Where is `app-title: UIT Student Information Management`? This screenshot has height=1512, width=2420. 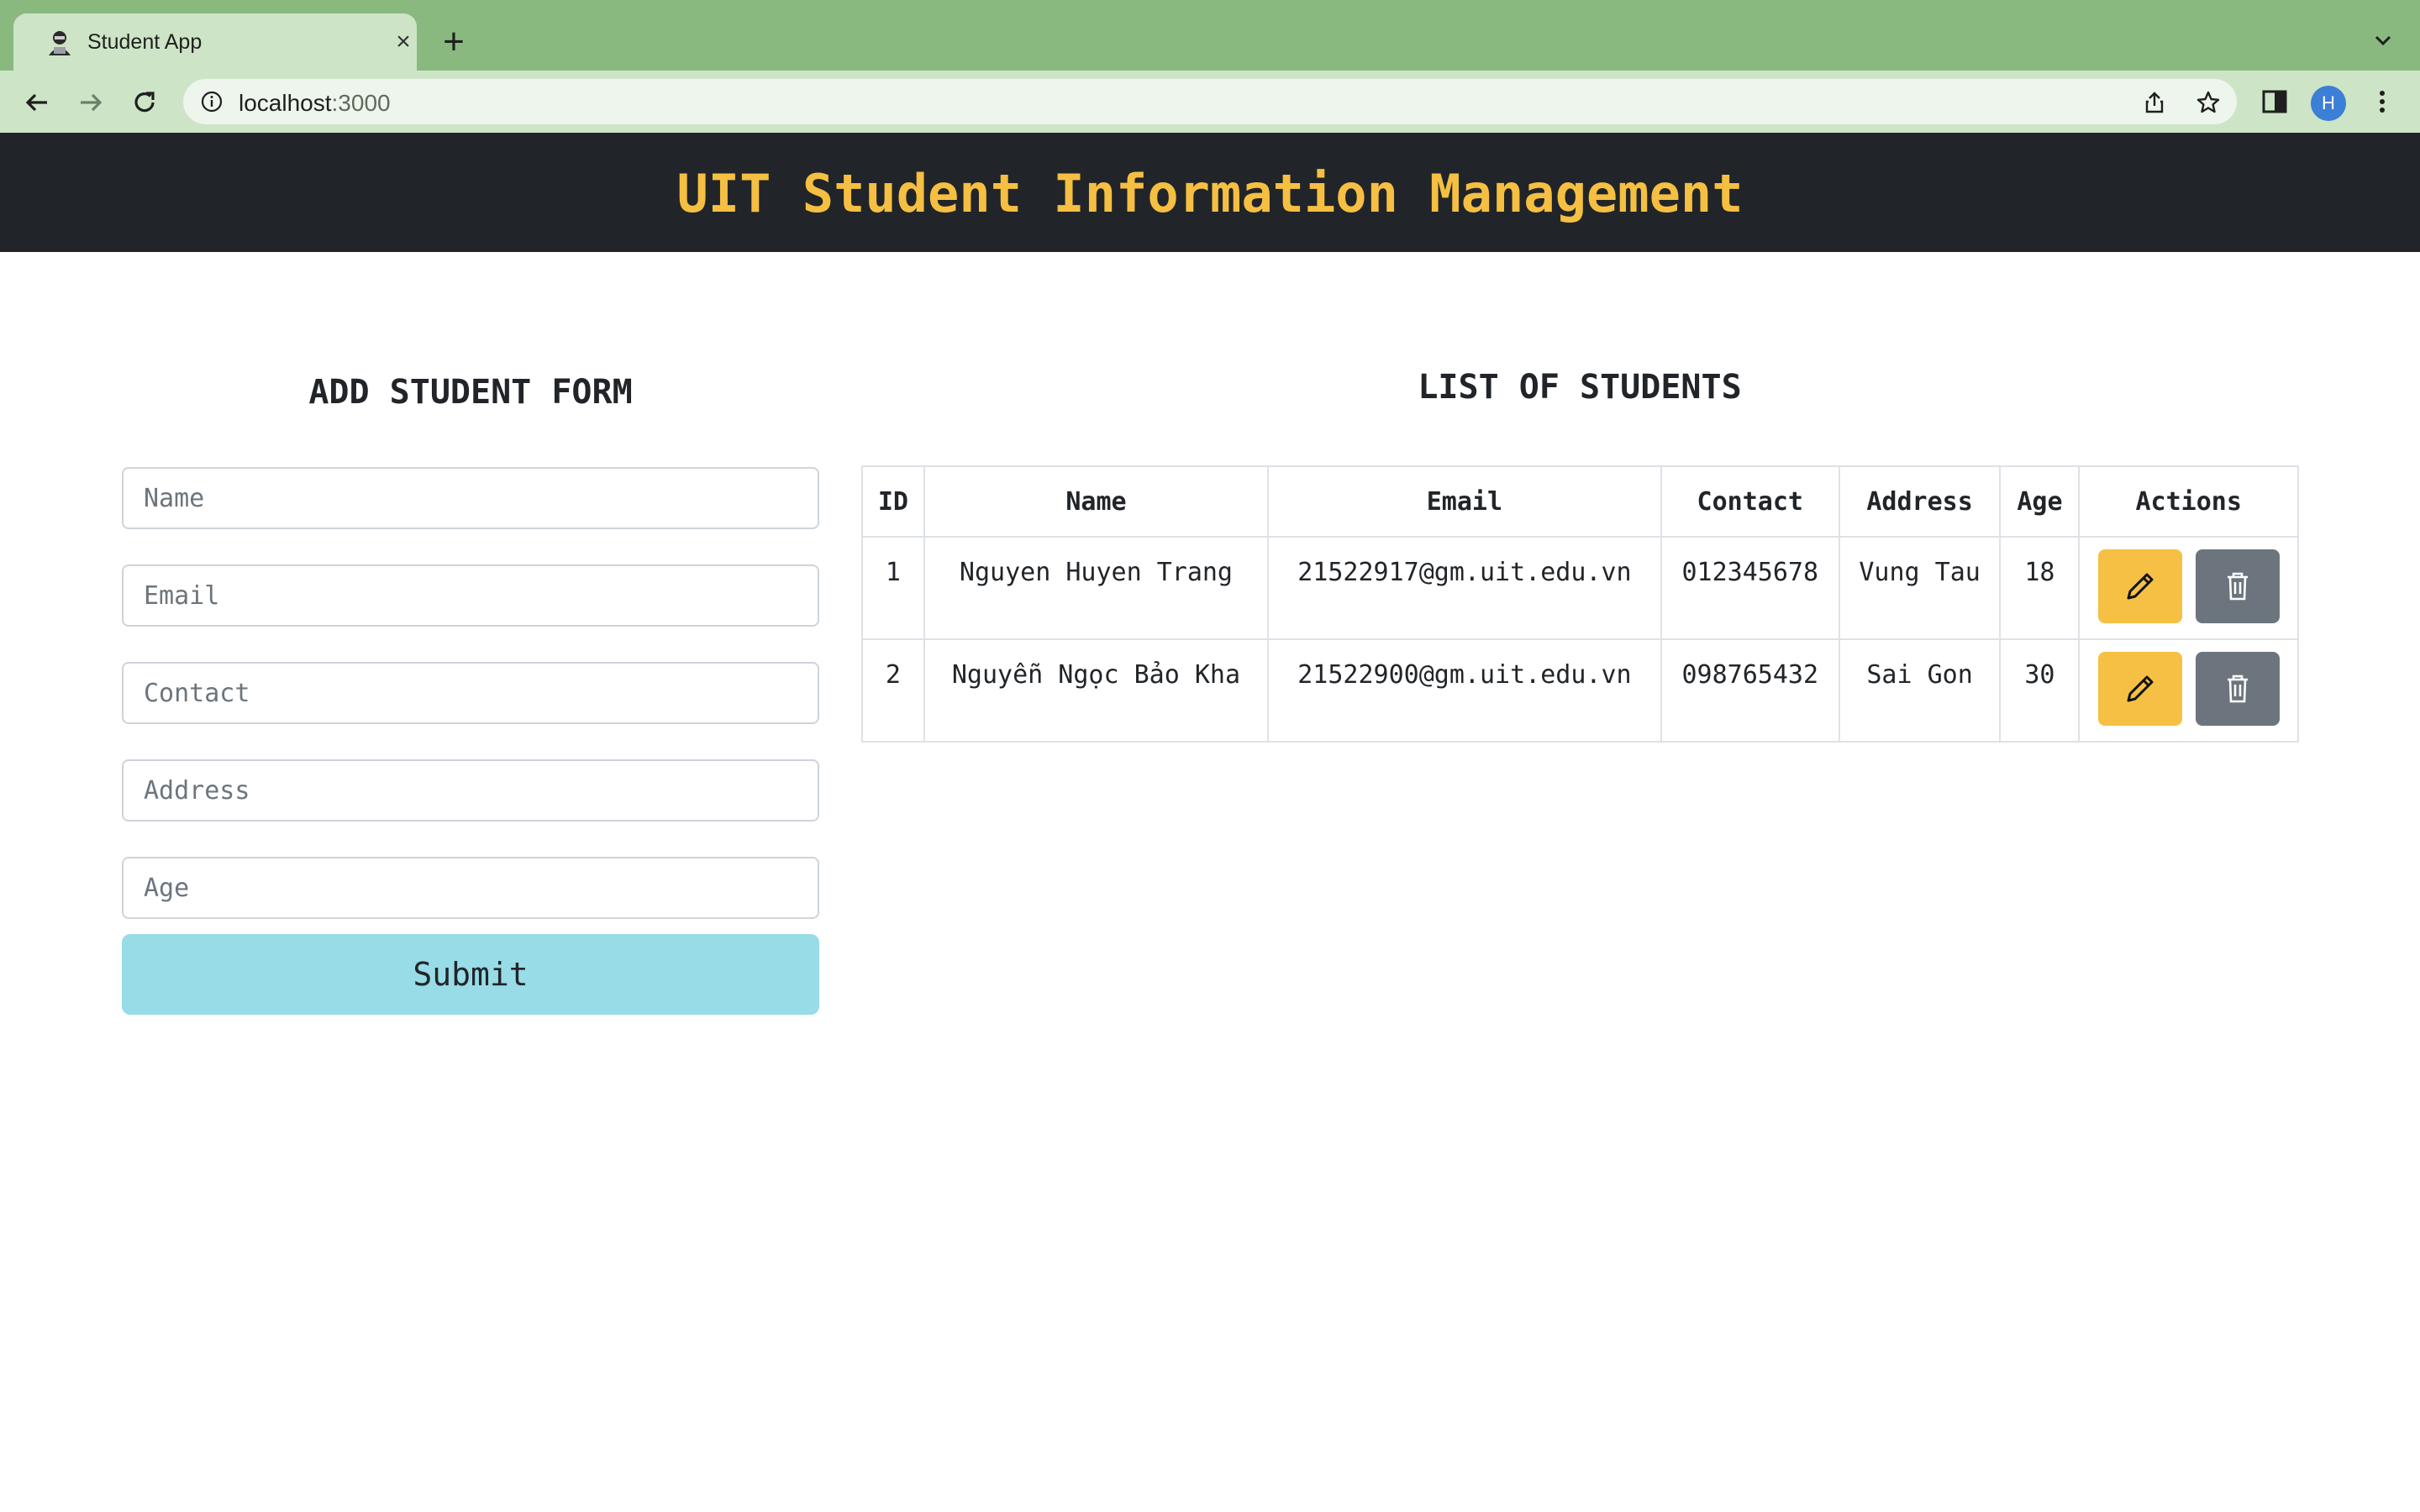 app-title: UIT Student Information Management is located at coordinates (1210, 193).